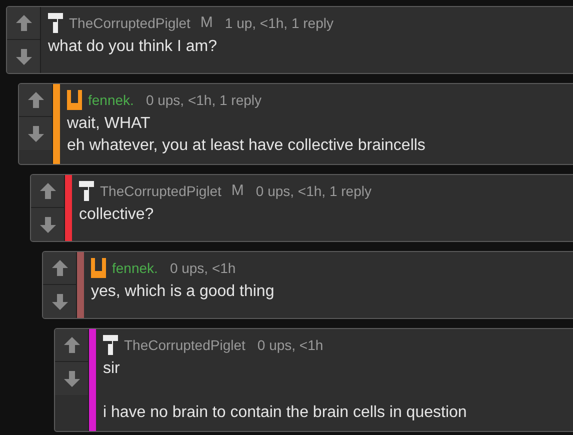 This screenshot has width=573, height=435. Describe the element at coordinates (182, 292) in the screenshot. I see `comment-text: yes, which is a good thing` at that location.